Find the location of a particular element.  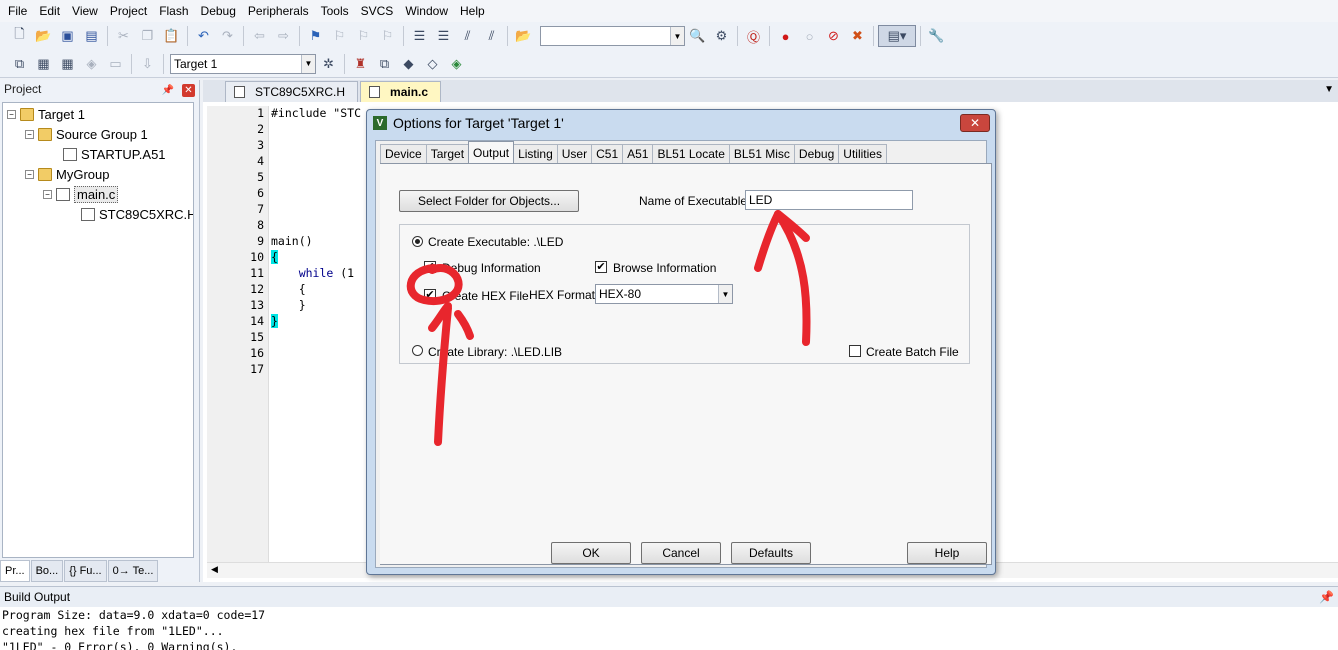

ok-button: OK is located at coordinates (591, 553).